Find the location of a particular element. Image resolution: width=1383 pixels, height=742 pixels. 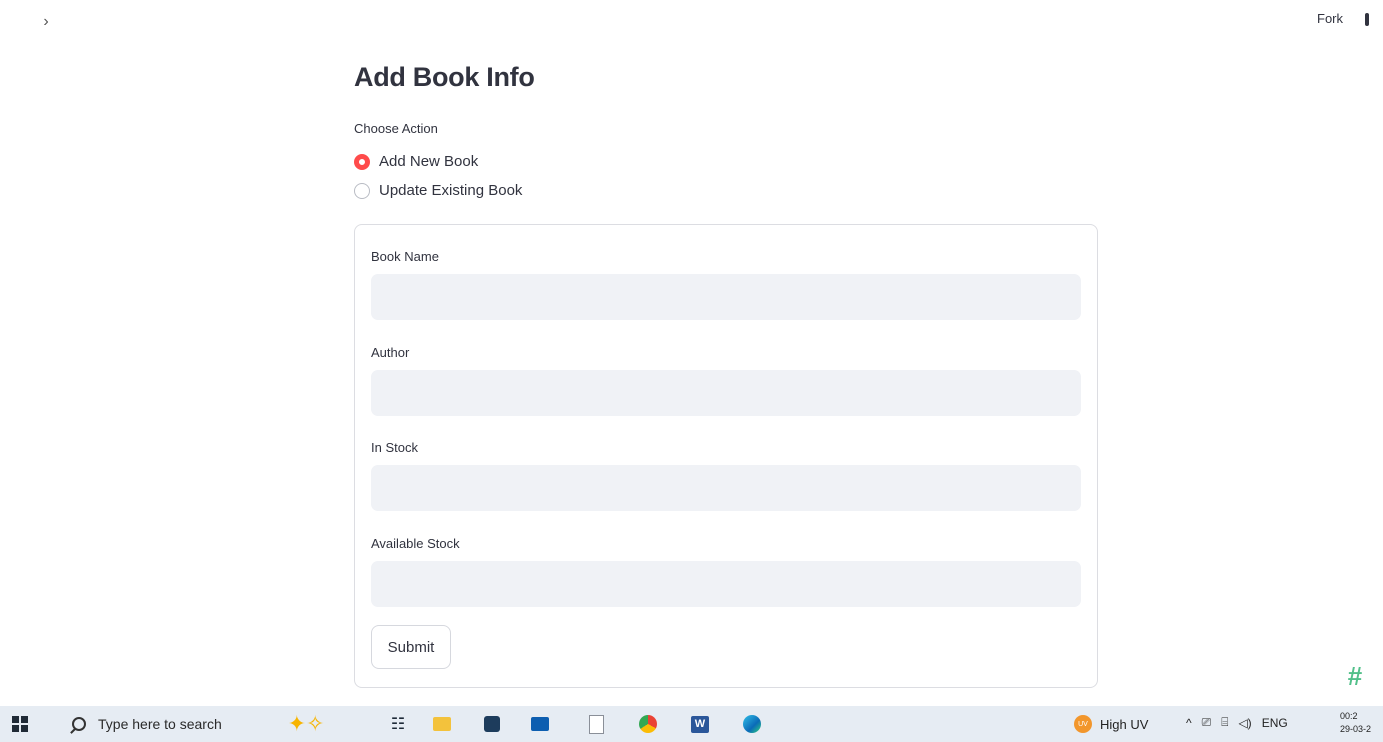

chrome-icon is located at coordinates (648, 724).